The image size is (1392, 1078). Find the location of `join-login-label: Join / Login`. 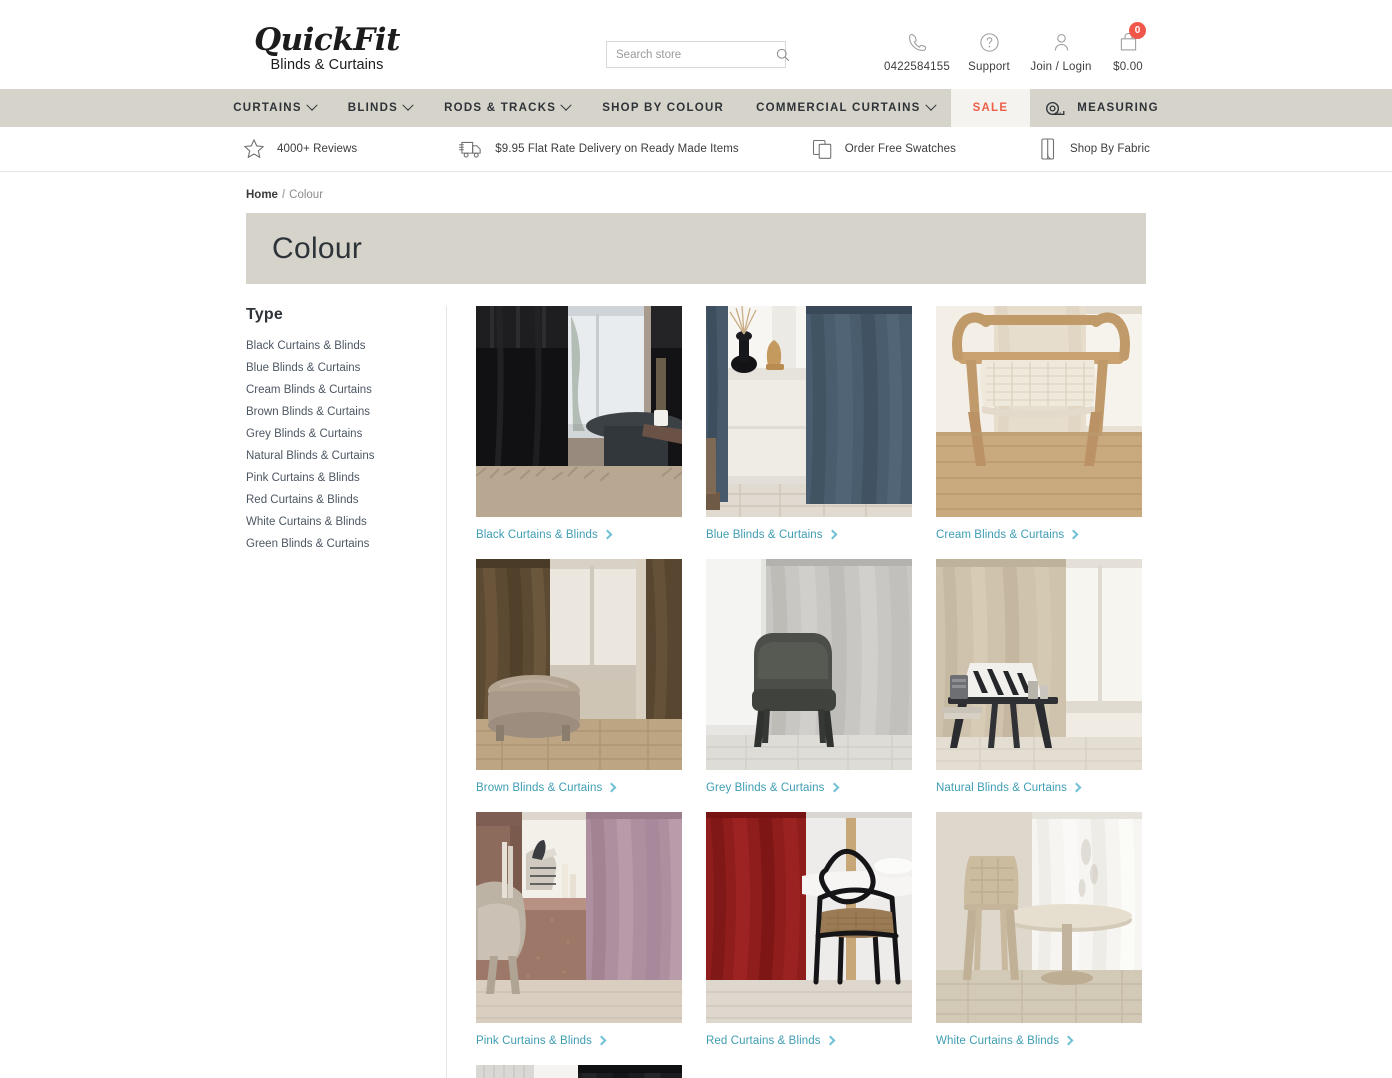

join-login-label: Join / Login is located at coordinates (1061, 67).